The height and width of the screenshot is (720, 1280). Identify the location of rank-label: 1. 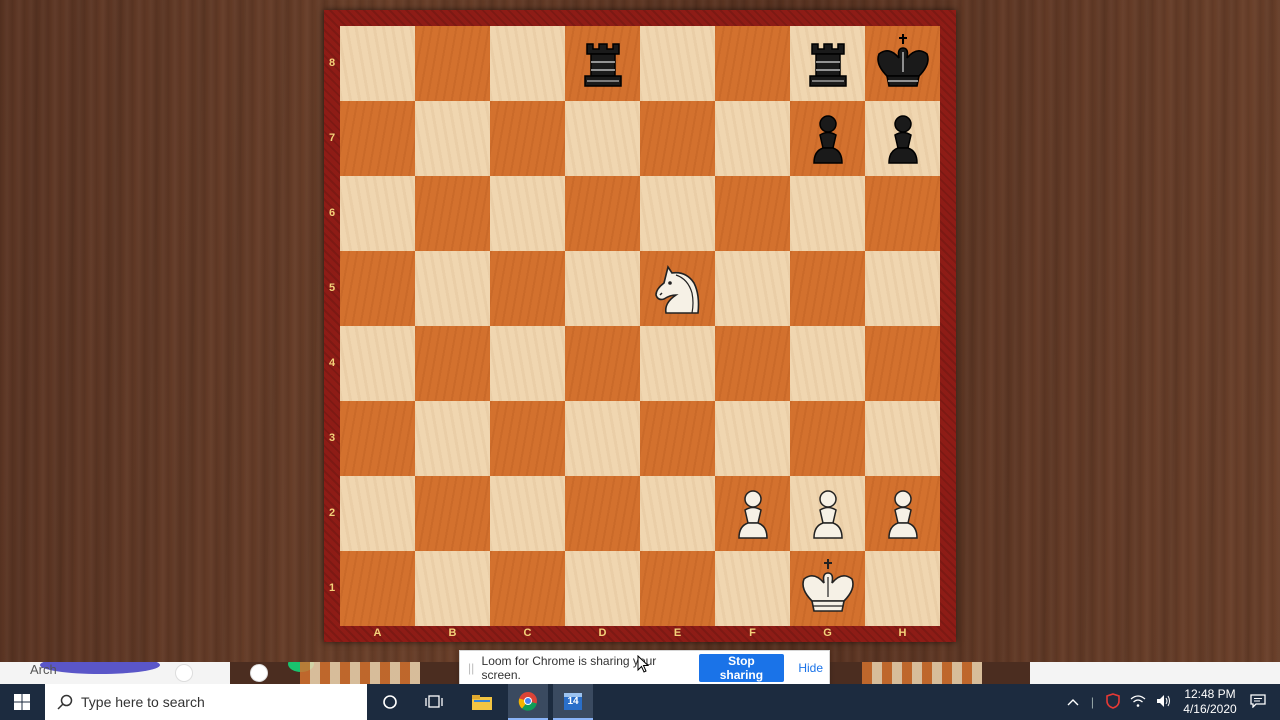
(332, 588).